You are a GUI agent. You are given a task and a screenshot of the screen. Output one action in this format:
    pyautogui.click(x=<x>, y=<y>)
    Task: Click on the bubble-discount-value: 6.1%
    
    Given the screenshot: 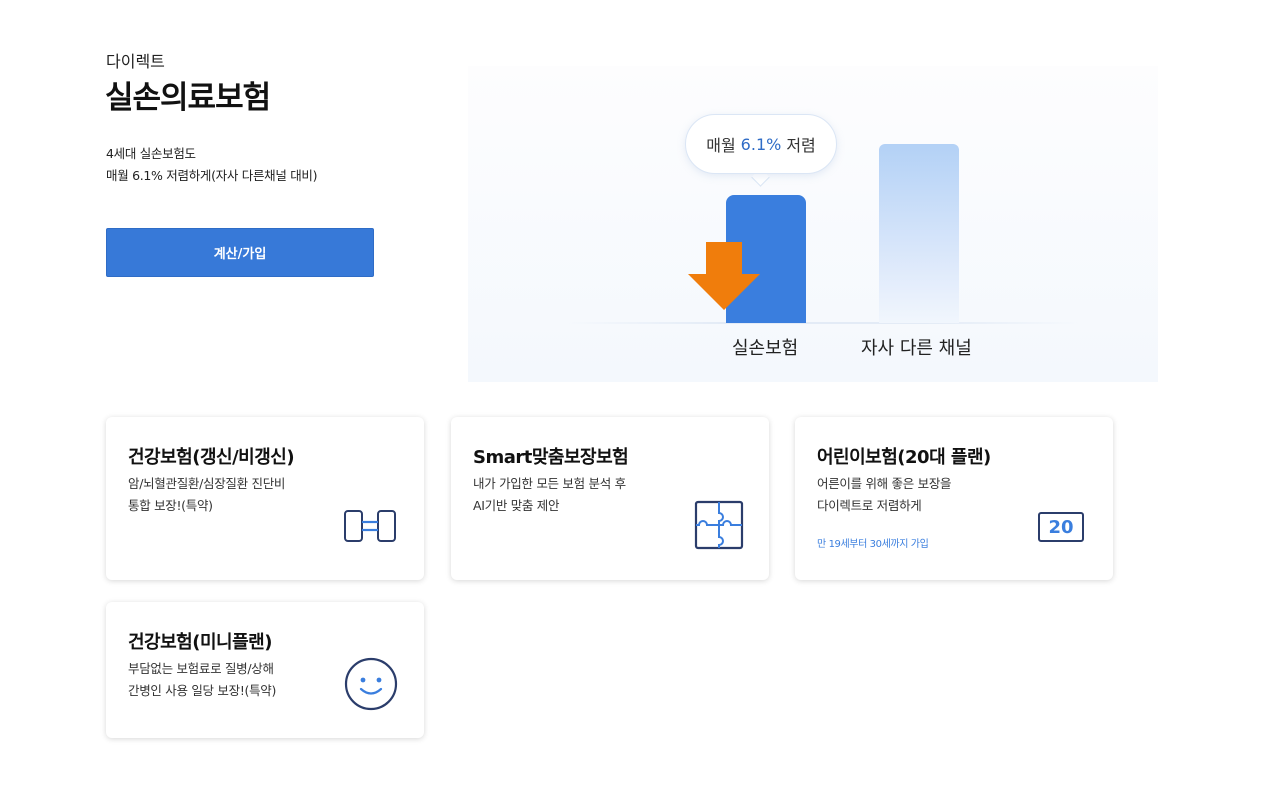 What is the action you would take?
    pyautogui.click(x=761, y=144)
    